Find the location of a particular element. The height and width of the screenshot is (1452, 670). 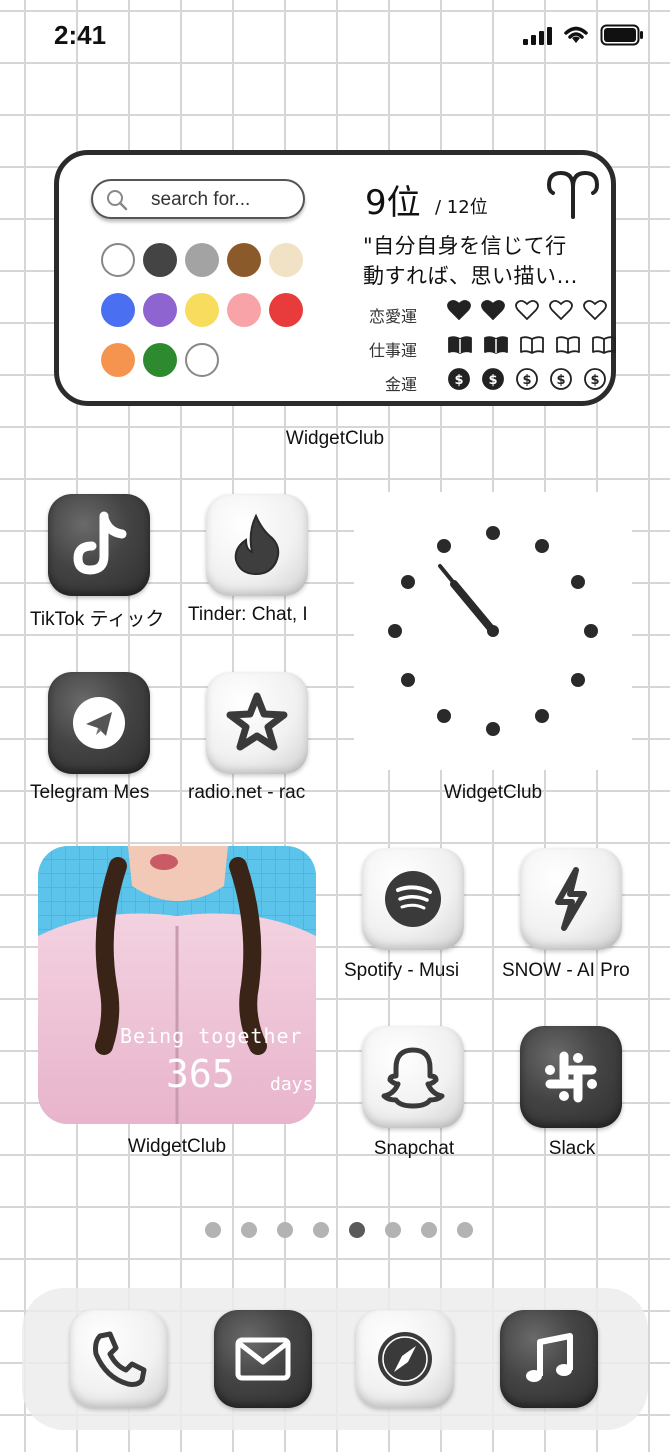

app-label: SNOW - AI Pro is located at coordinates (566, 970).